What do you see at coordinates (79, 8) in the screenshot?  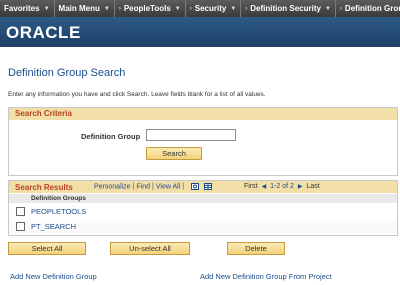 I see `nav-main-menu-label: Main Menu` at bounding box center [79, 8].